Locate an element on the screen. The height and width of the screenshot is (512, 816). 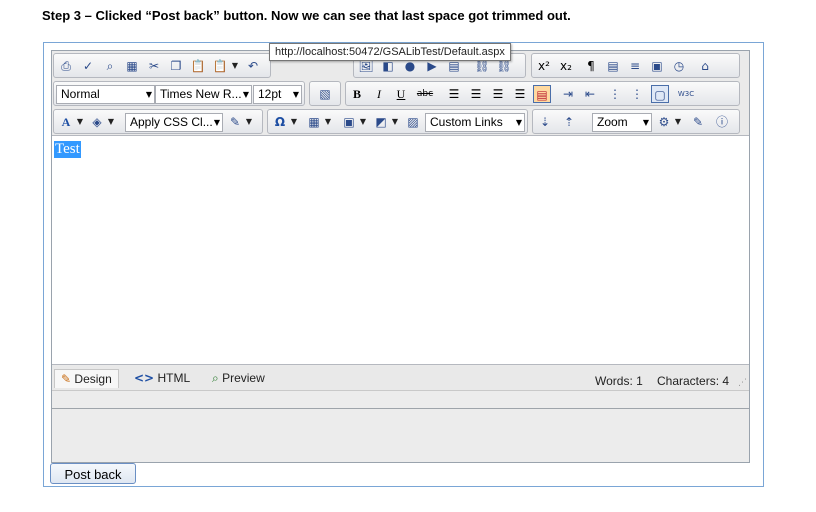
apply-css-class-select: Apply CSS Cl... ▼ is located at coordinates (174, 122).